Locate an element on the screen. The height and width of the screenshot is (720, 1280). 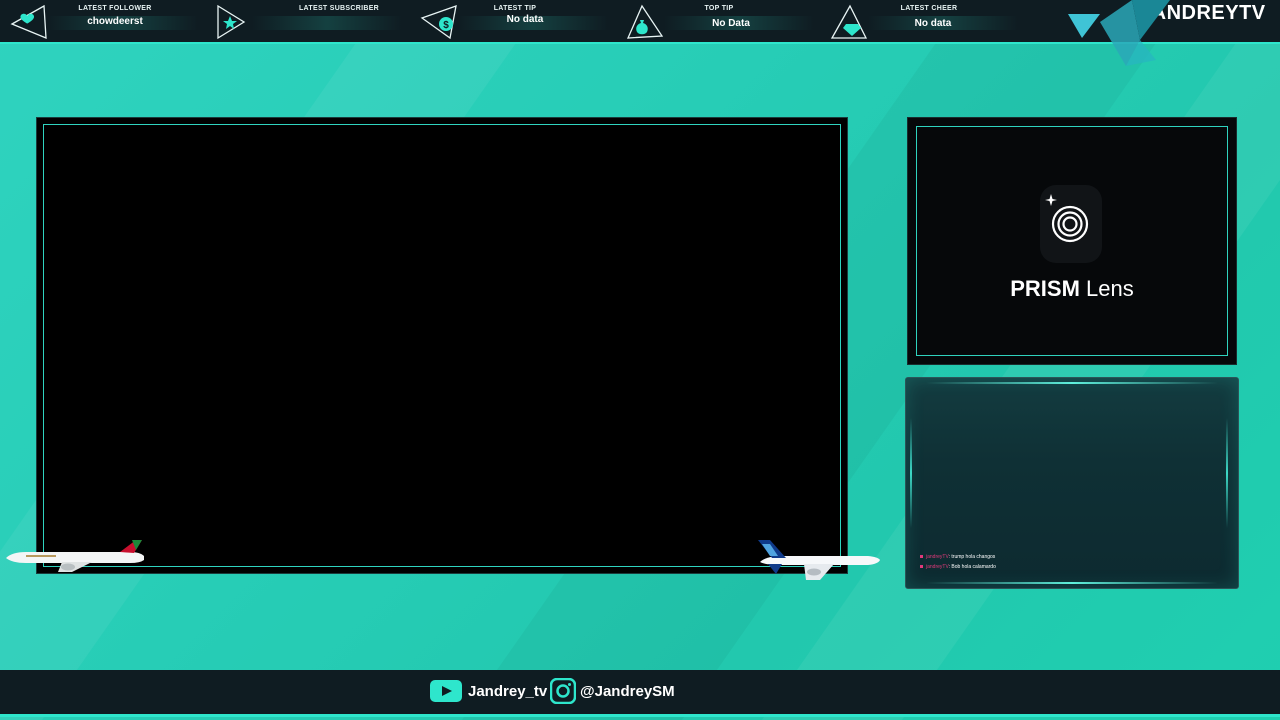
star-icon is located at coordinates (231, 22).